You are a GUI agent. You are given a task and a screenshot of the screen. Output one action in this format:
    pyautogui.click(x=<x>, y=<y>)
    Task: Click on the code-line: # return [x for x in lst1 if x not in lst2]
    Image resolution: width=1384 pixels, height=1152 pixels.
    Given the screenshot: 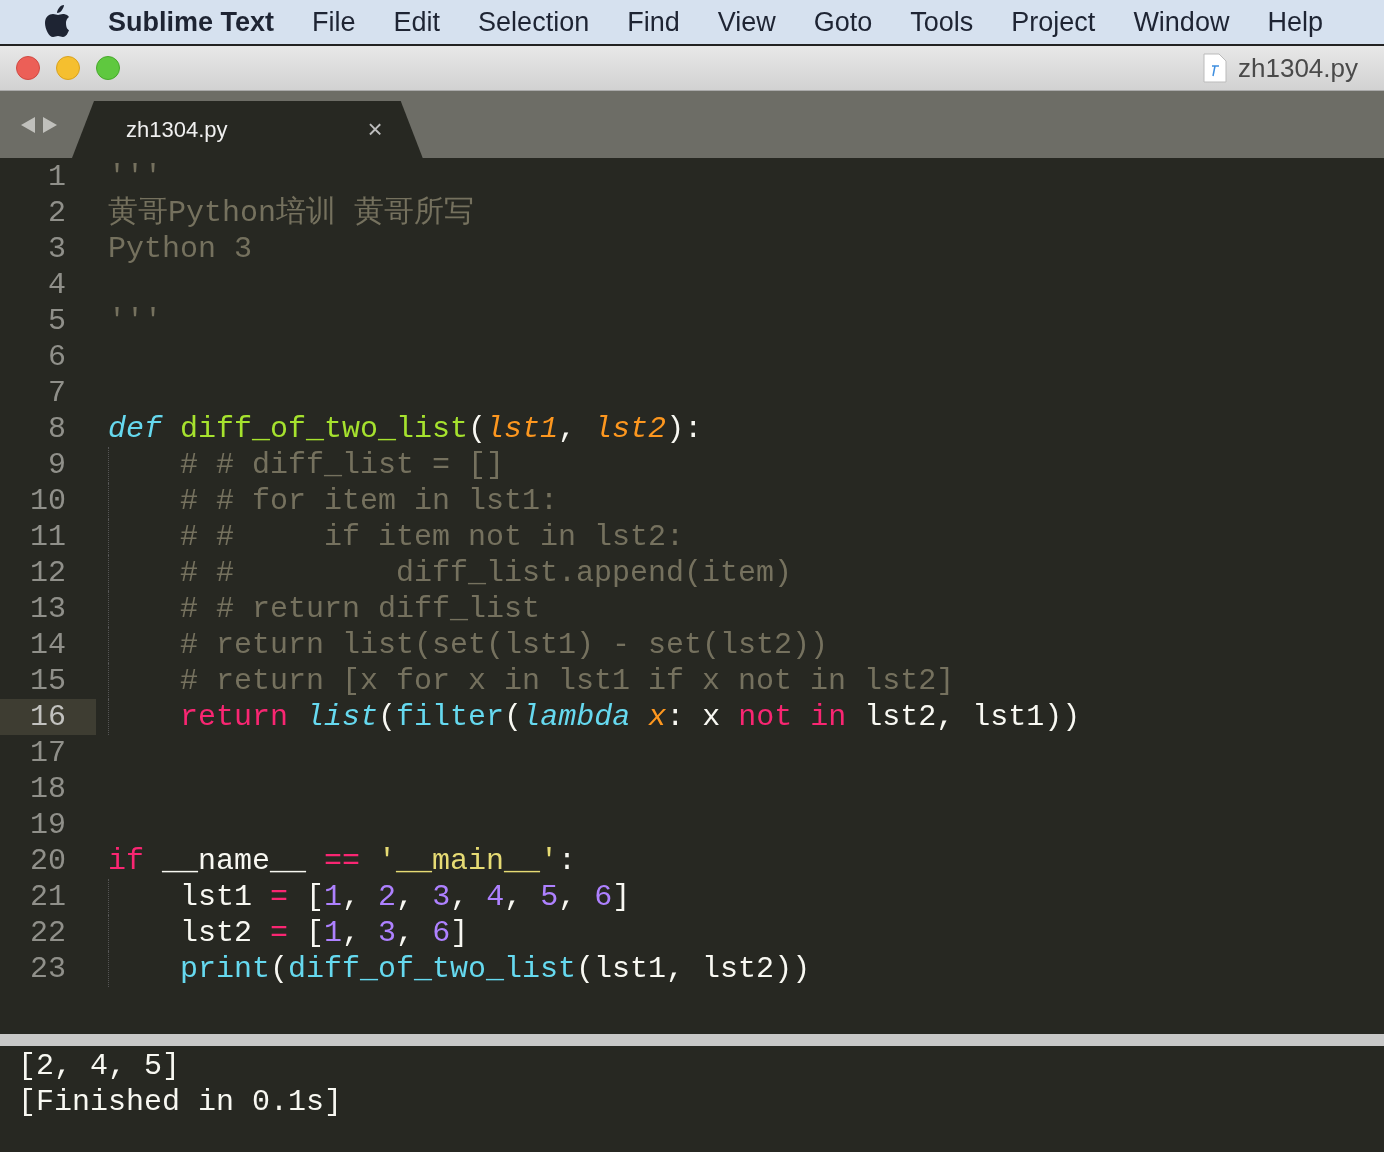 What is the action you would take?
    pyautogui.click(x=525, y=681)
    